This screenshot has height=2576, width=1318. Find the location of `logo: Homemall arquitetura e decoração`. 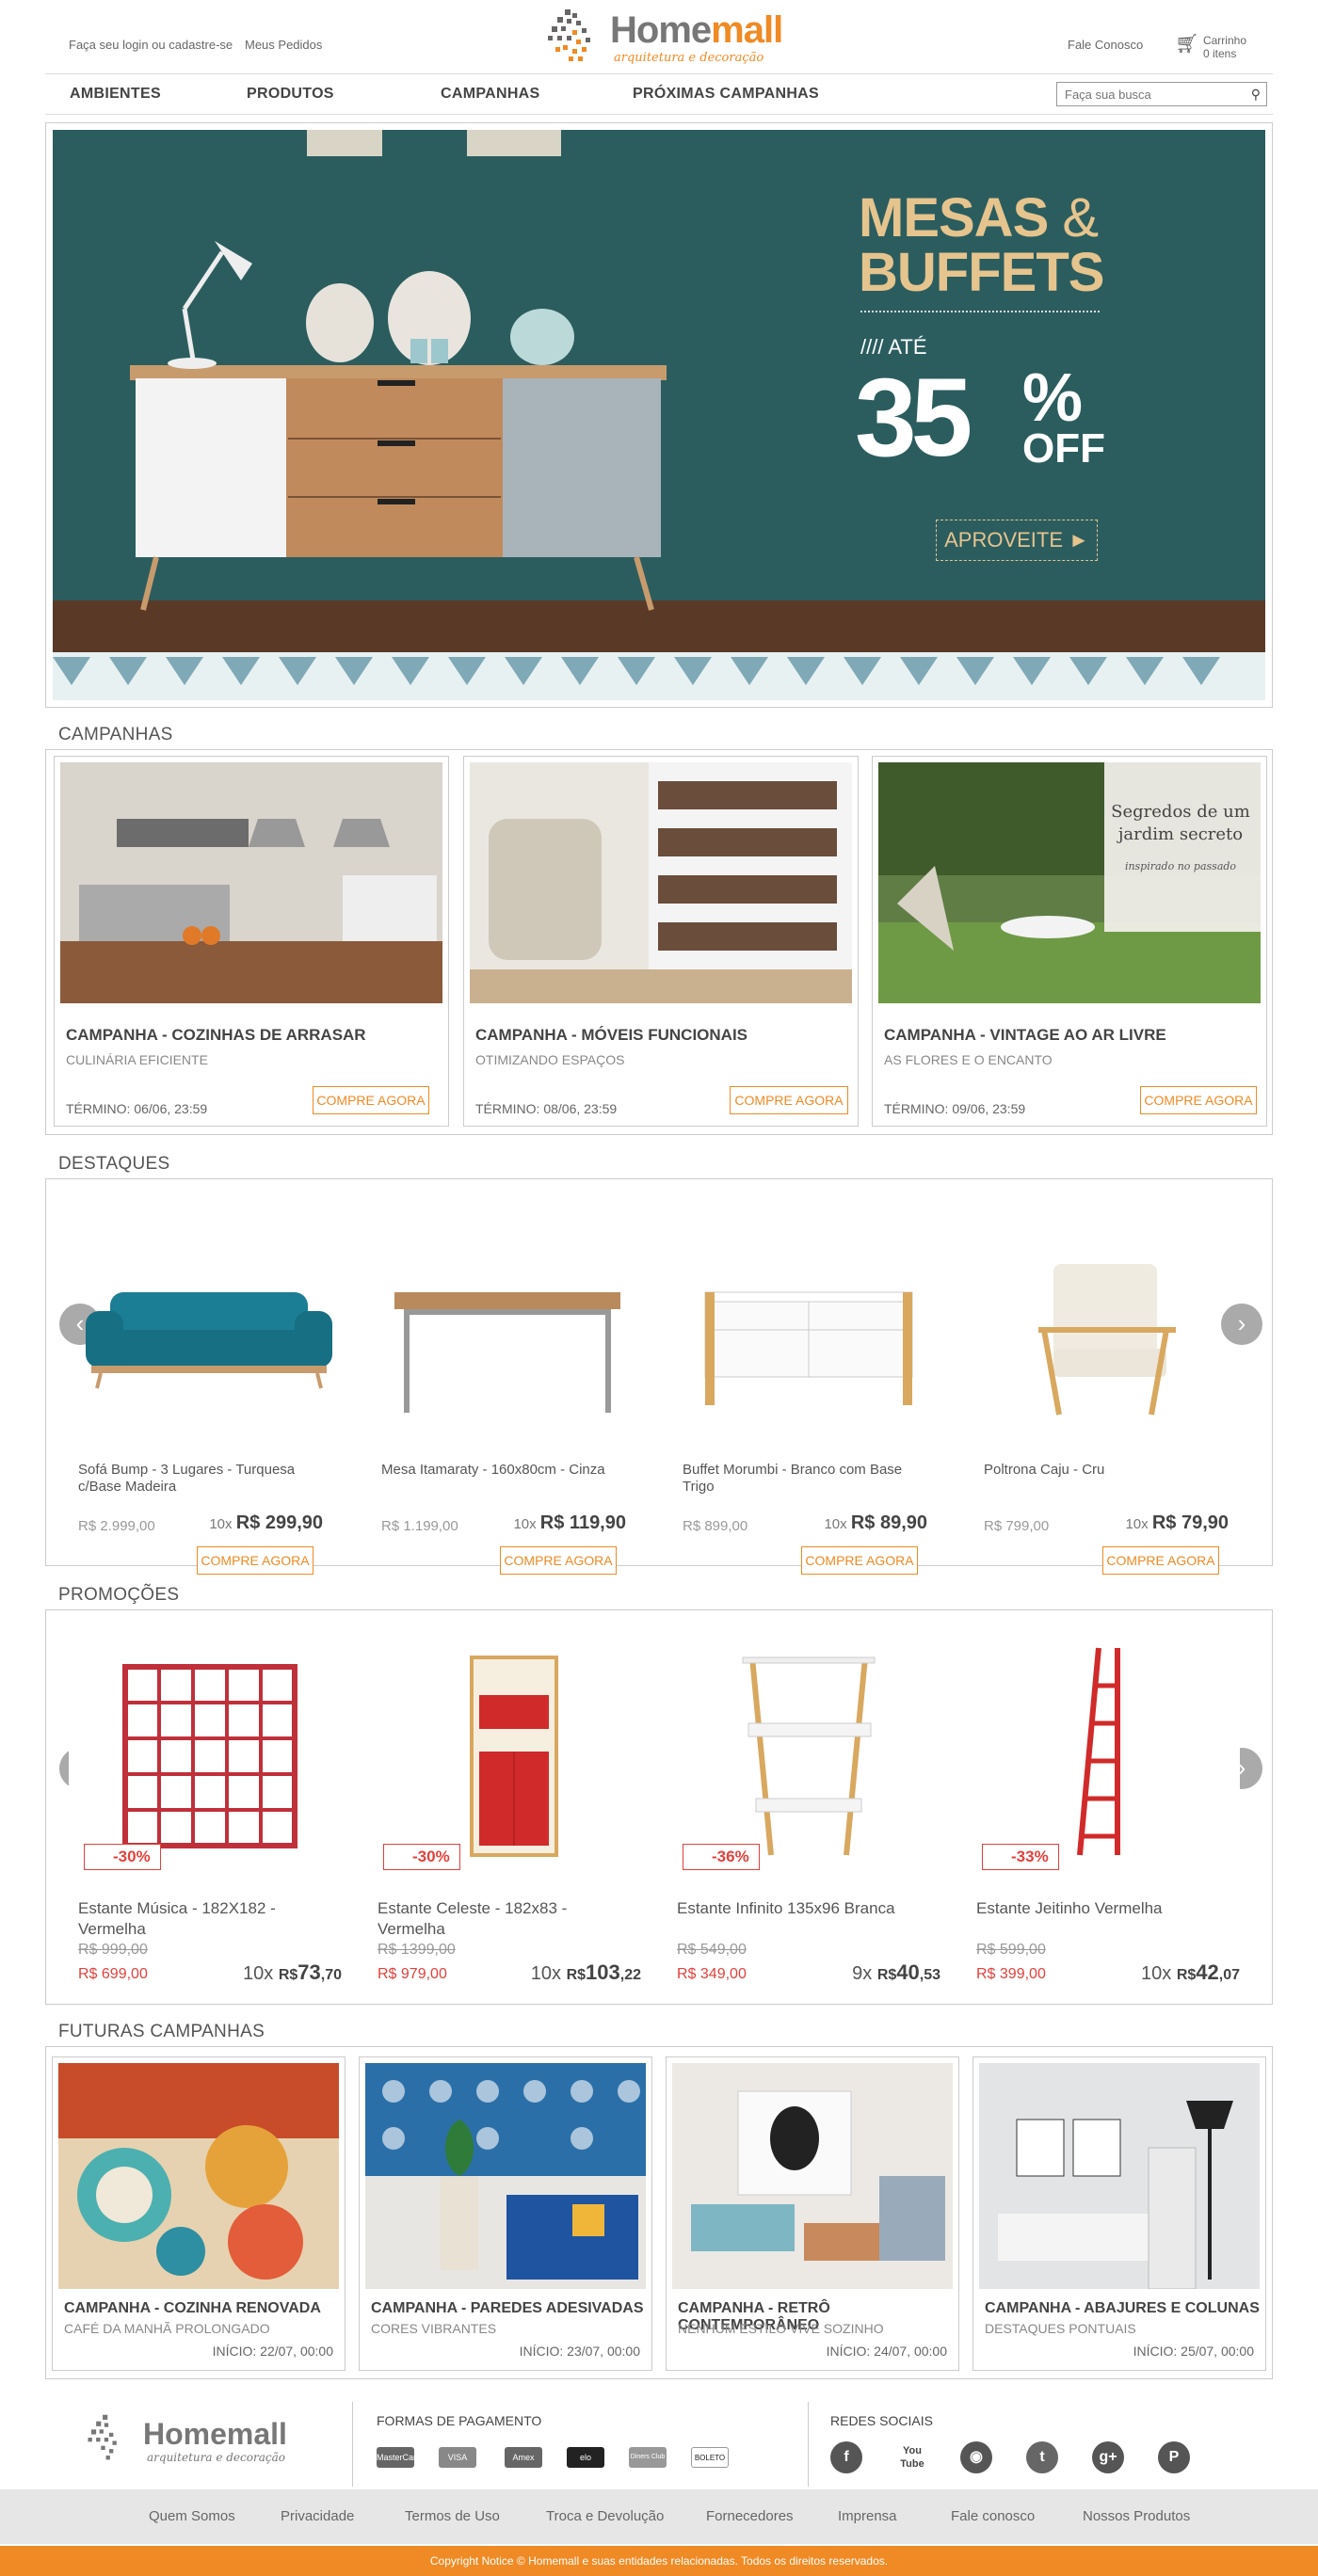

logo: Homemall arquitetura e decoração is located at coordinates (671, 37).